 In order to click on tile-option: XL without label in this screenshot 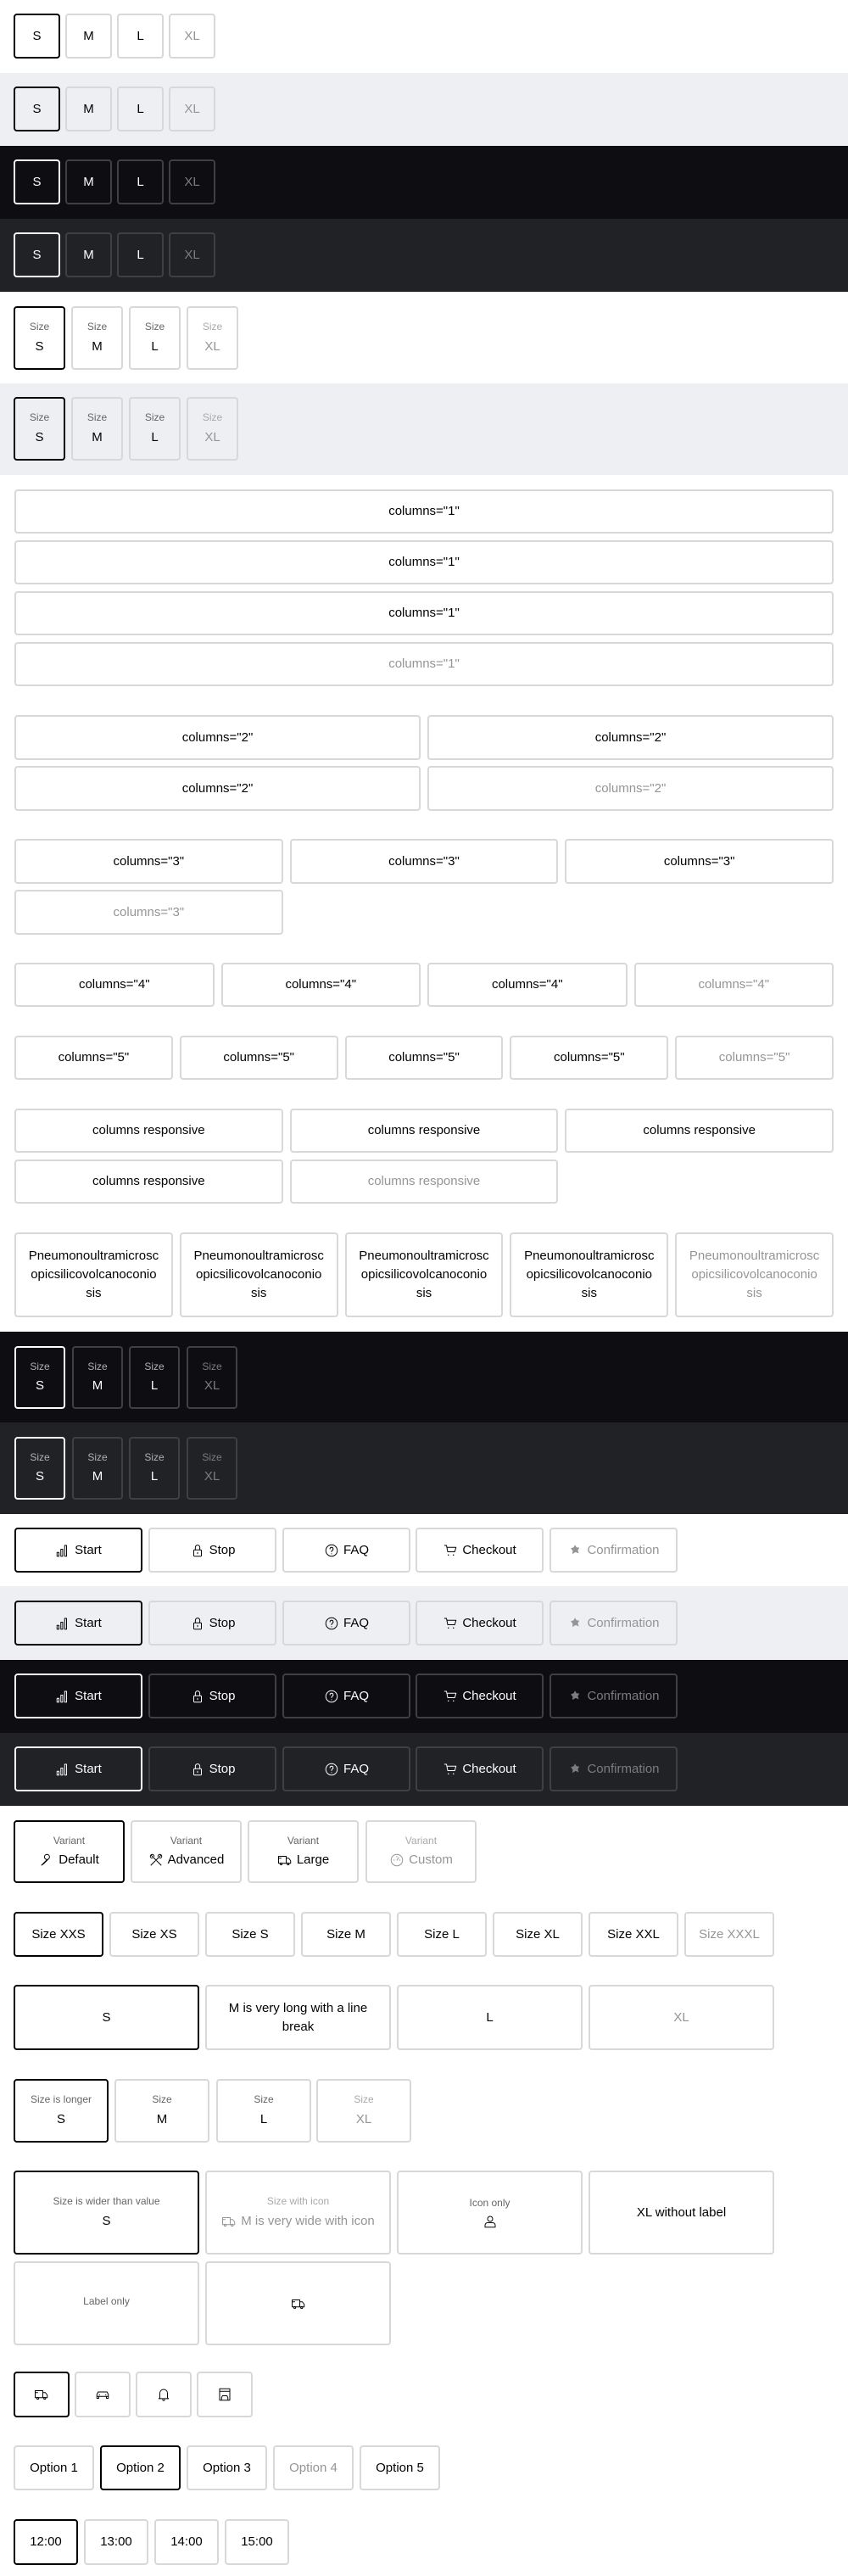, I will do `click(681, 2213)`.